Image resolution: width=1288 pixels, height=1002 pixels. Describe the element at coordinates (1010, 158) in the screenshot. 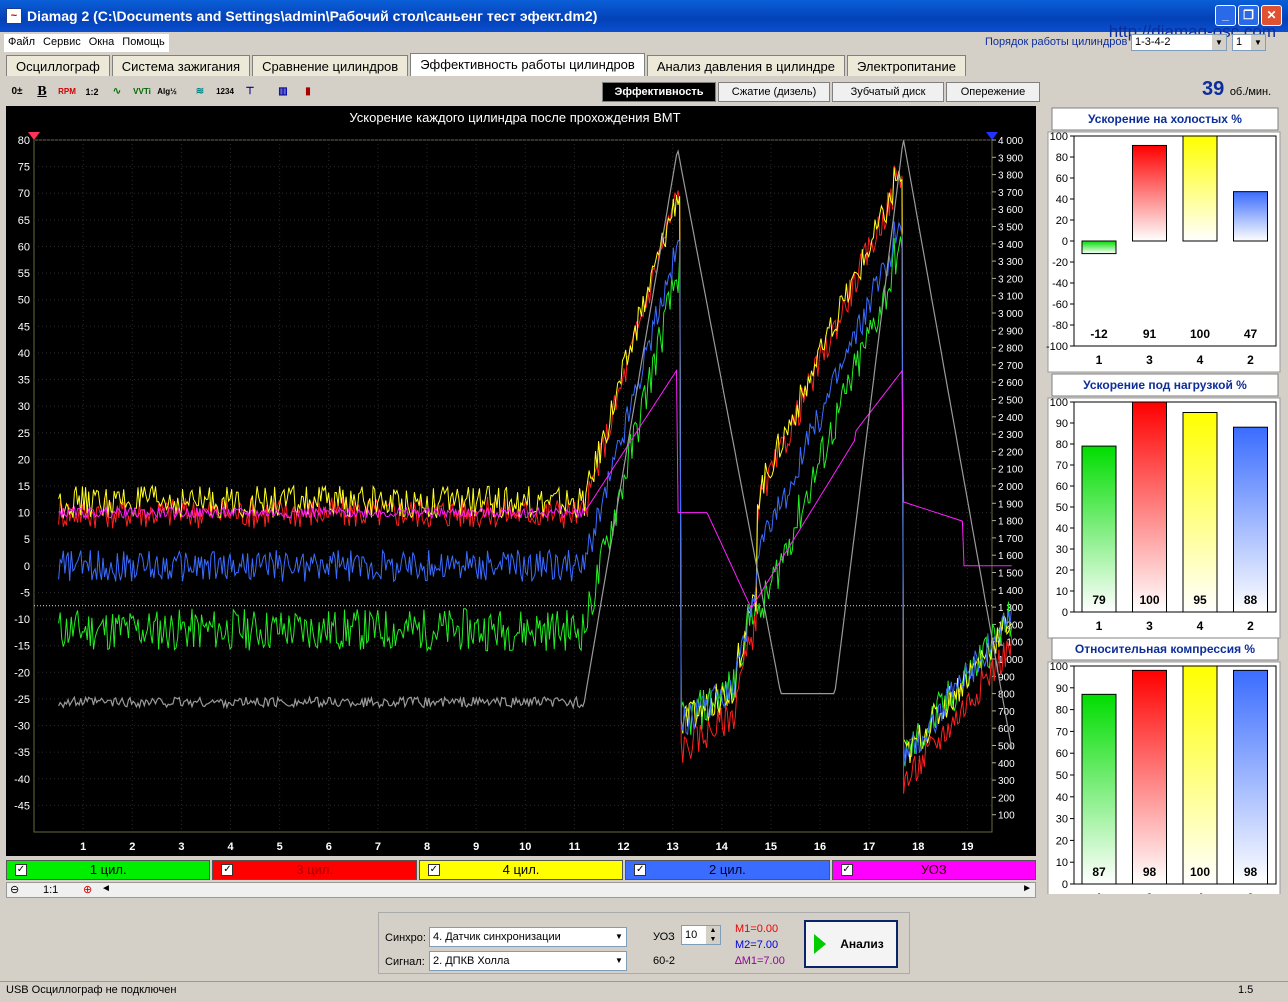

I see `y2-tick-label: 3 900` at that location.